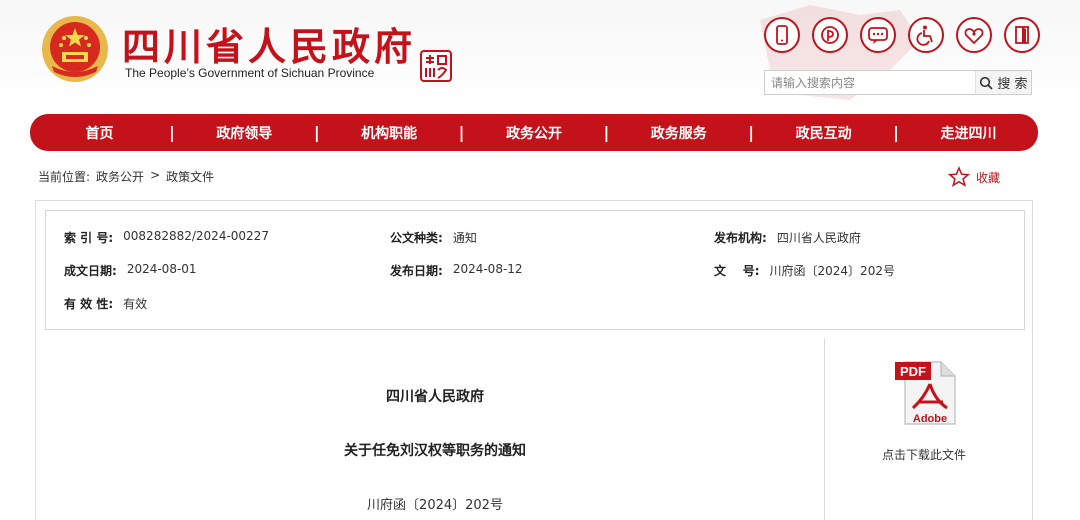 The width and height of the screenshot is (1080, 520). Describe the element at coordinates (416, 271) in the screenshot. I see `meta-label: 发布日期:` at that location.